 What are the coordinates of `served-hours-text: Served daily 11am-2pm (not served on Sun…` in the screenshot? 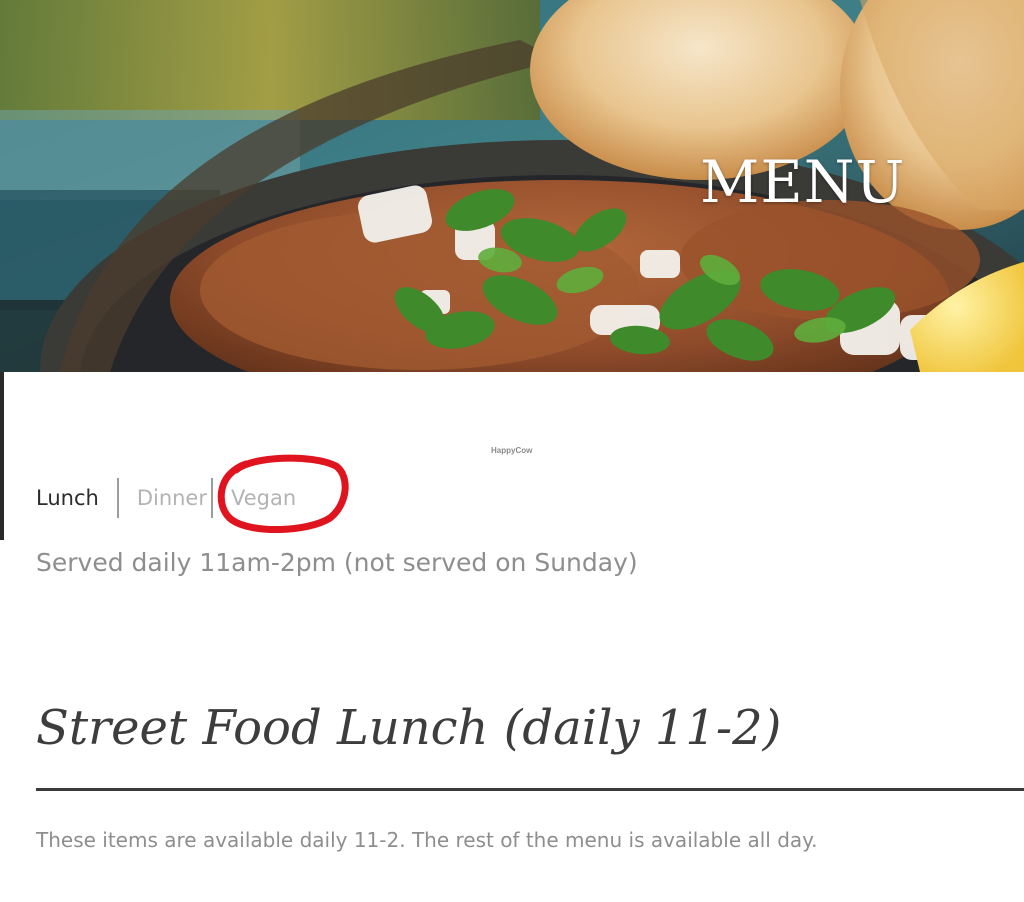 It's located at (337, 562).